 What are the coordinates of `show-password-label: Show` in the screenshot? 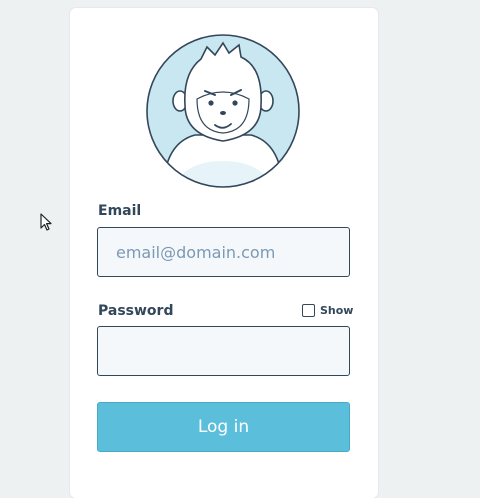 It's located at (337, 310).